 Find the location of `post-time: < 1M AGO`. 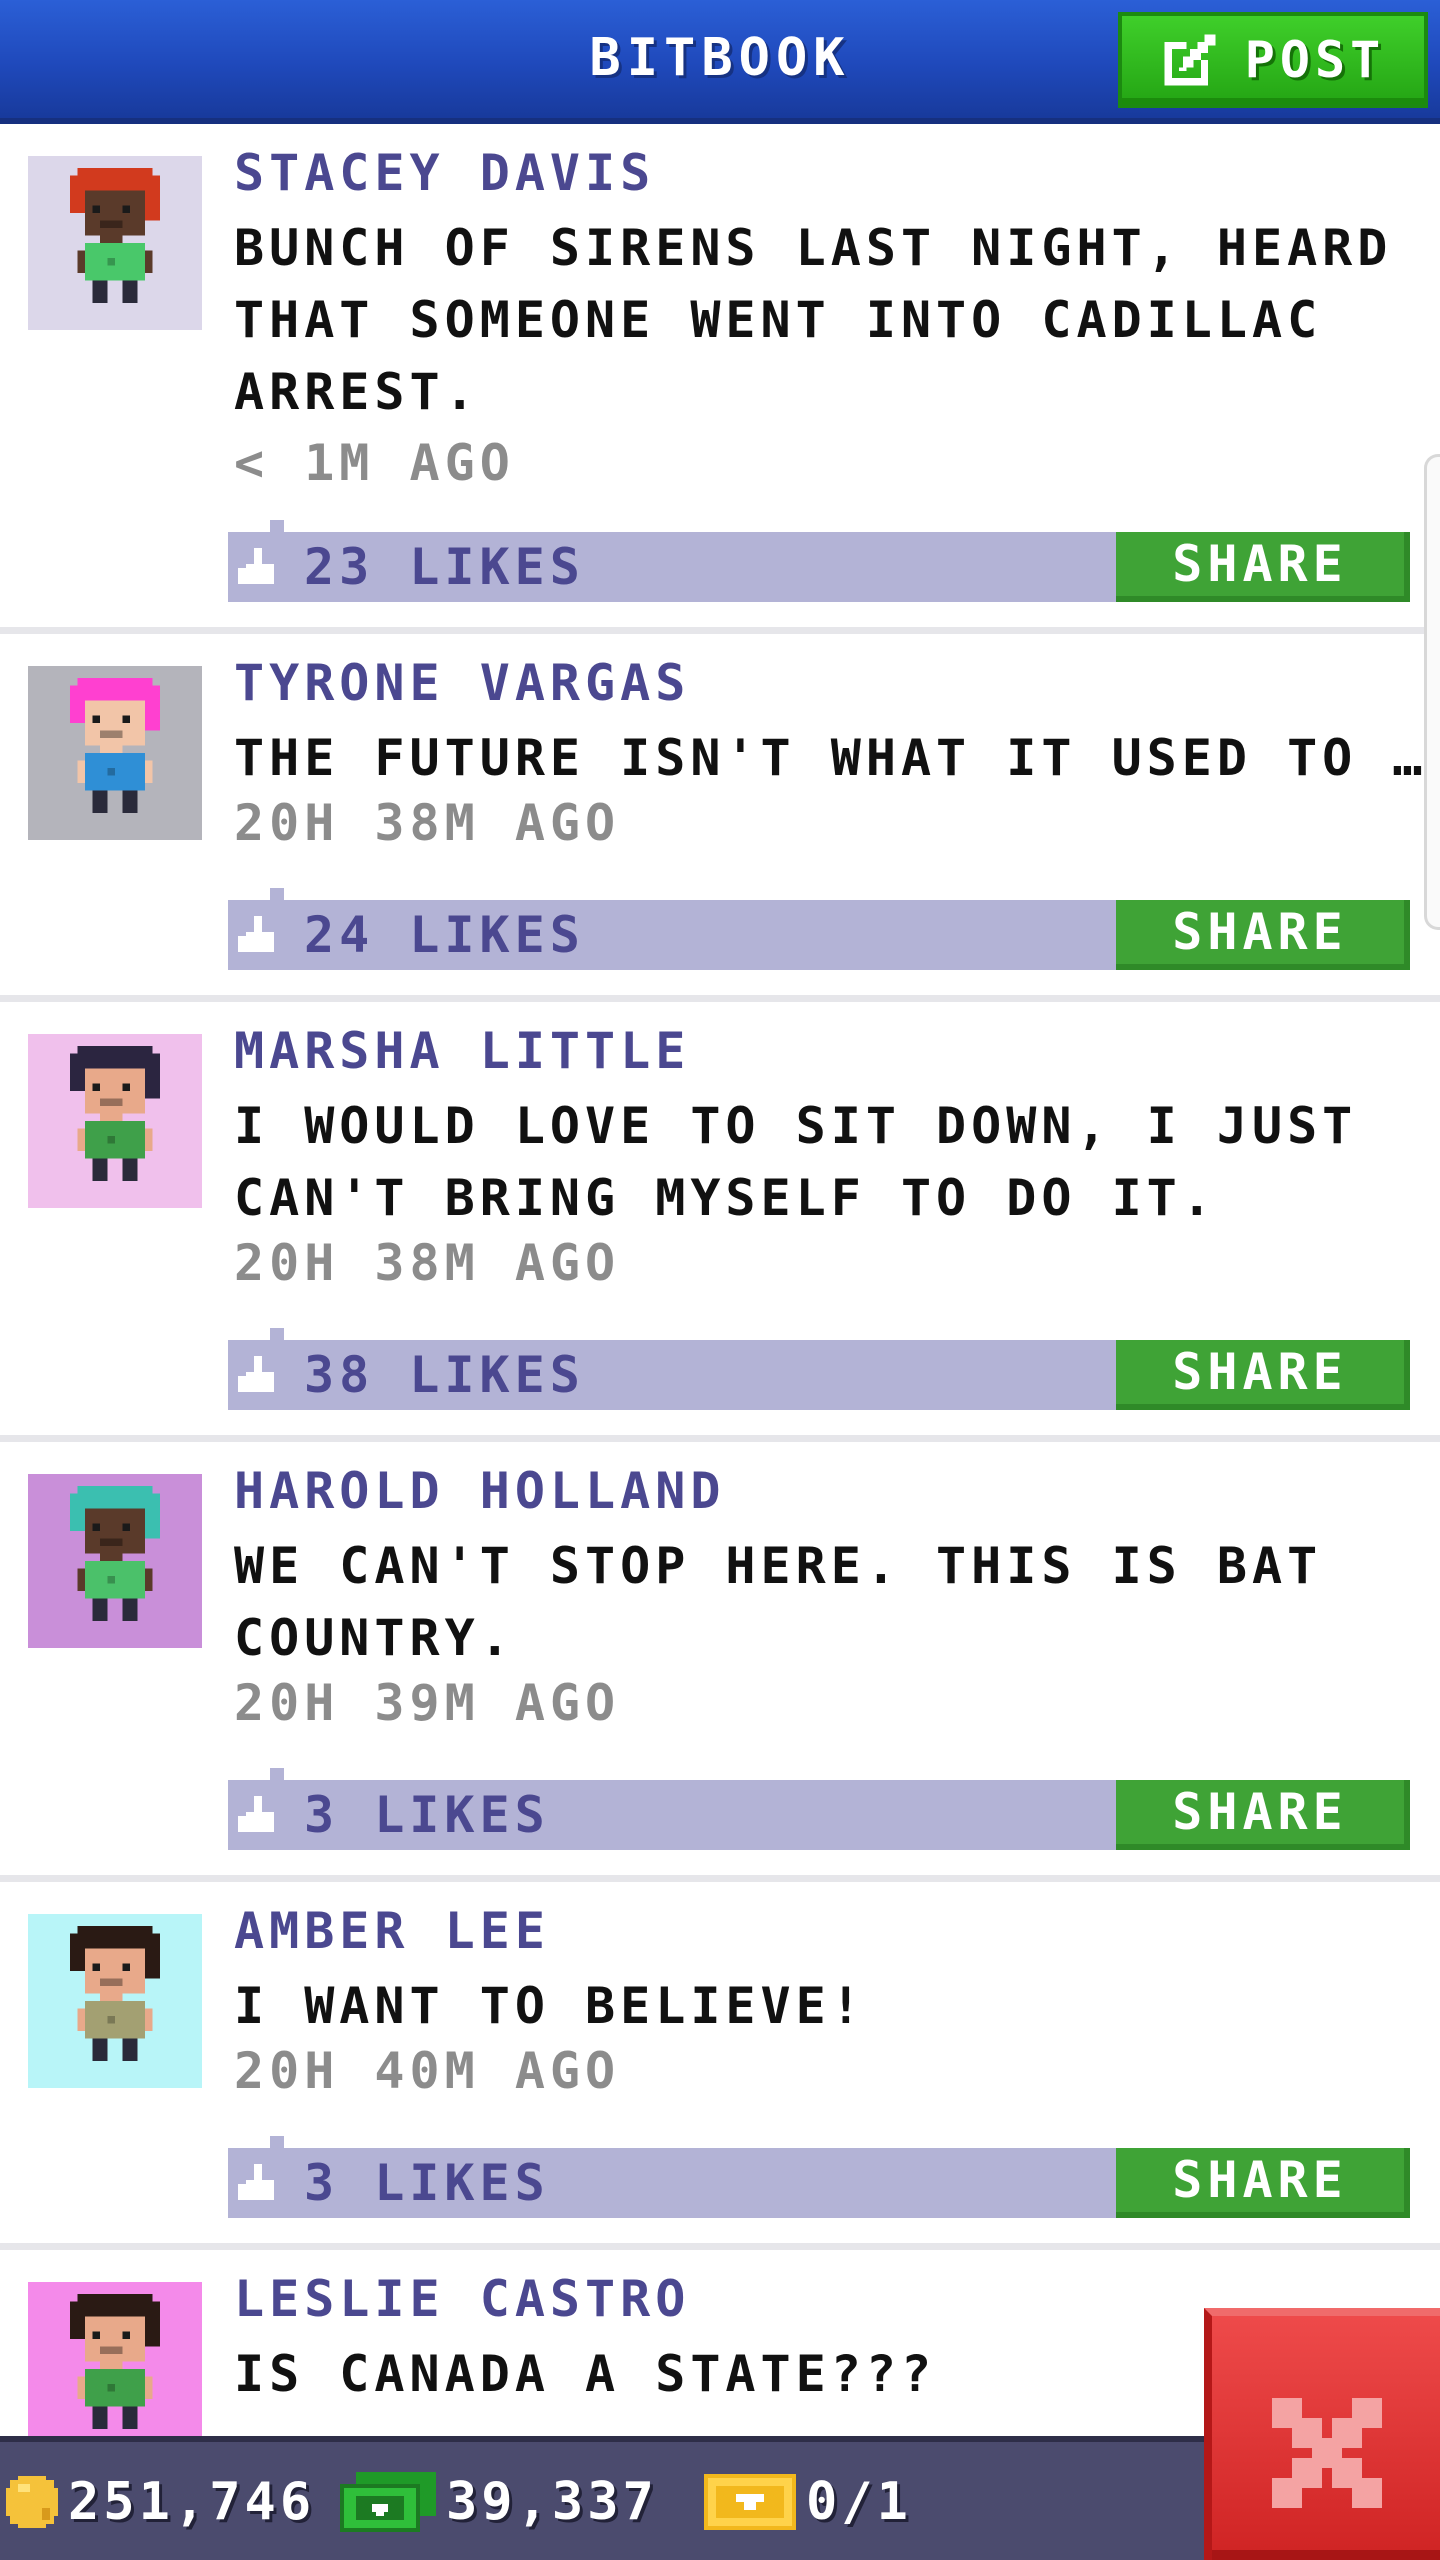

post-time: < 1M AGO is located at coordinates (374, 463).